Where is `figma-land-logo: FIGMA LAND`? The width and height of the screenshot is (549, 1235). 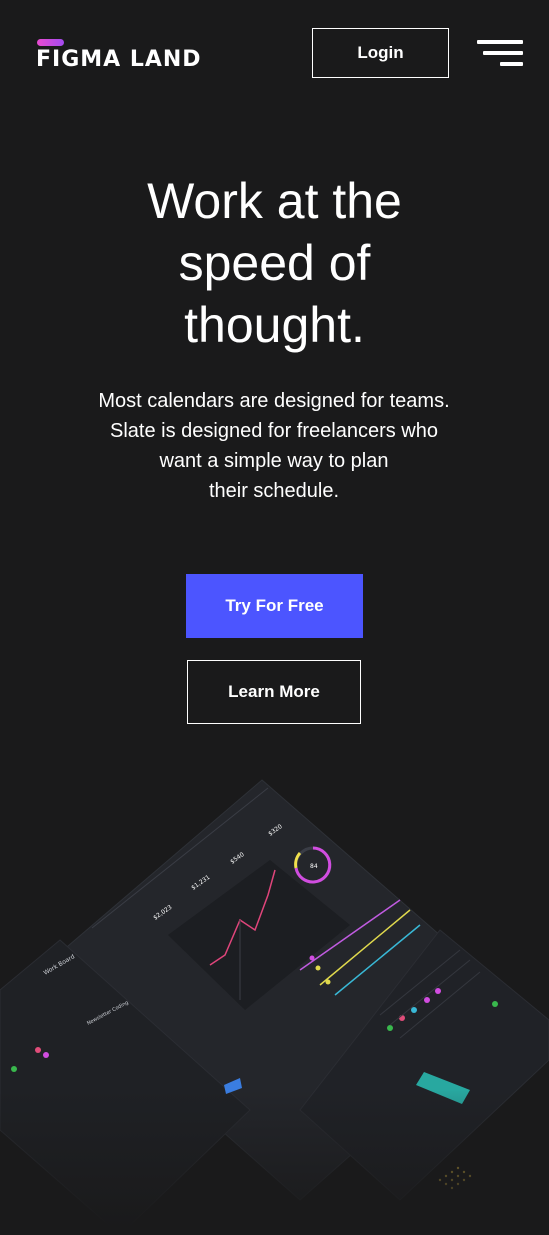
figma-land-logo: FIGMA LAND is located at coordinates (126, 58).